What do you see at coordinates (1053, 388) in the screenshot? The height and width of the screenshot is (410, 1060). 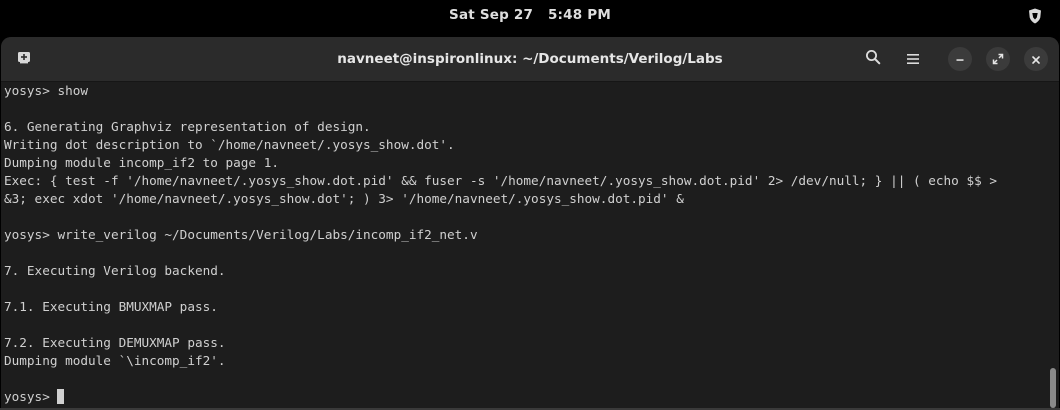 I see `scrollbar-thumb` at bounding box center [1053, 388].